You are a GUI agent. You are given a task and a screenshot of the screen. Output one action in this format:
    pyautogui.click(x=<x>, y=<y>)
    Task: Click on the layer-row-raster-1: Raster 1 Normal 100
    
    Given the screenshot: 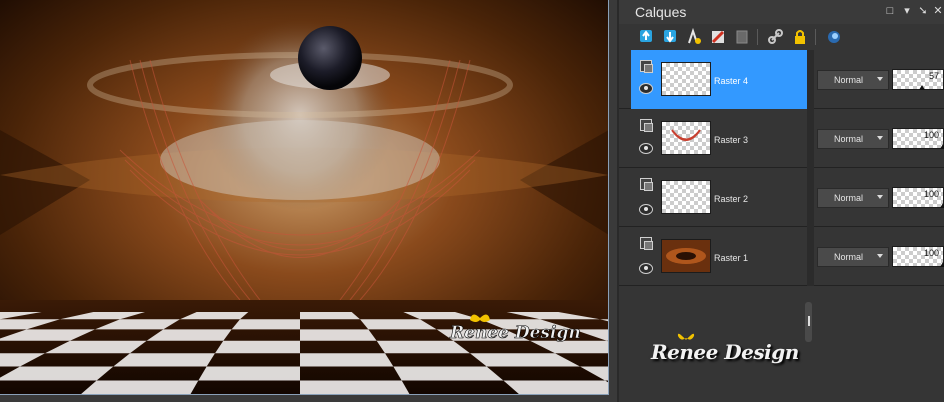 What is the action you would take?
    pyautogui.click(x=781, y=256)
    